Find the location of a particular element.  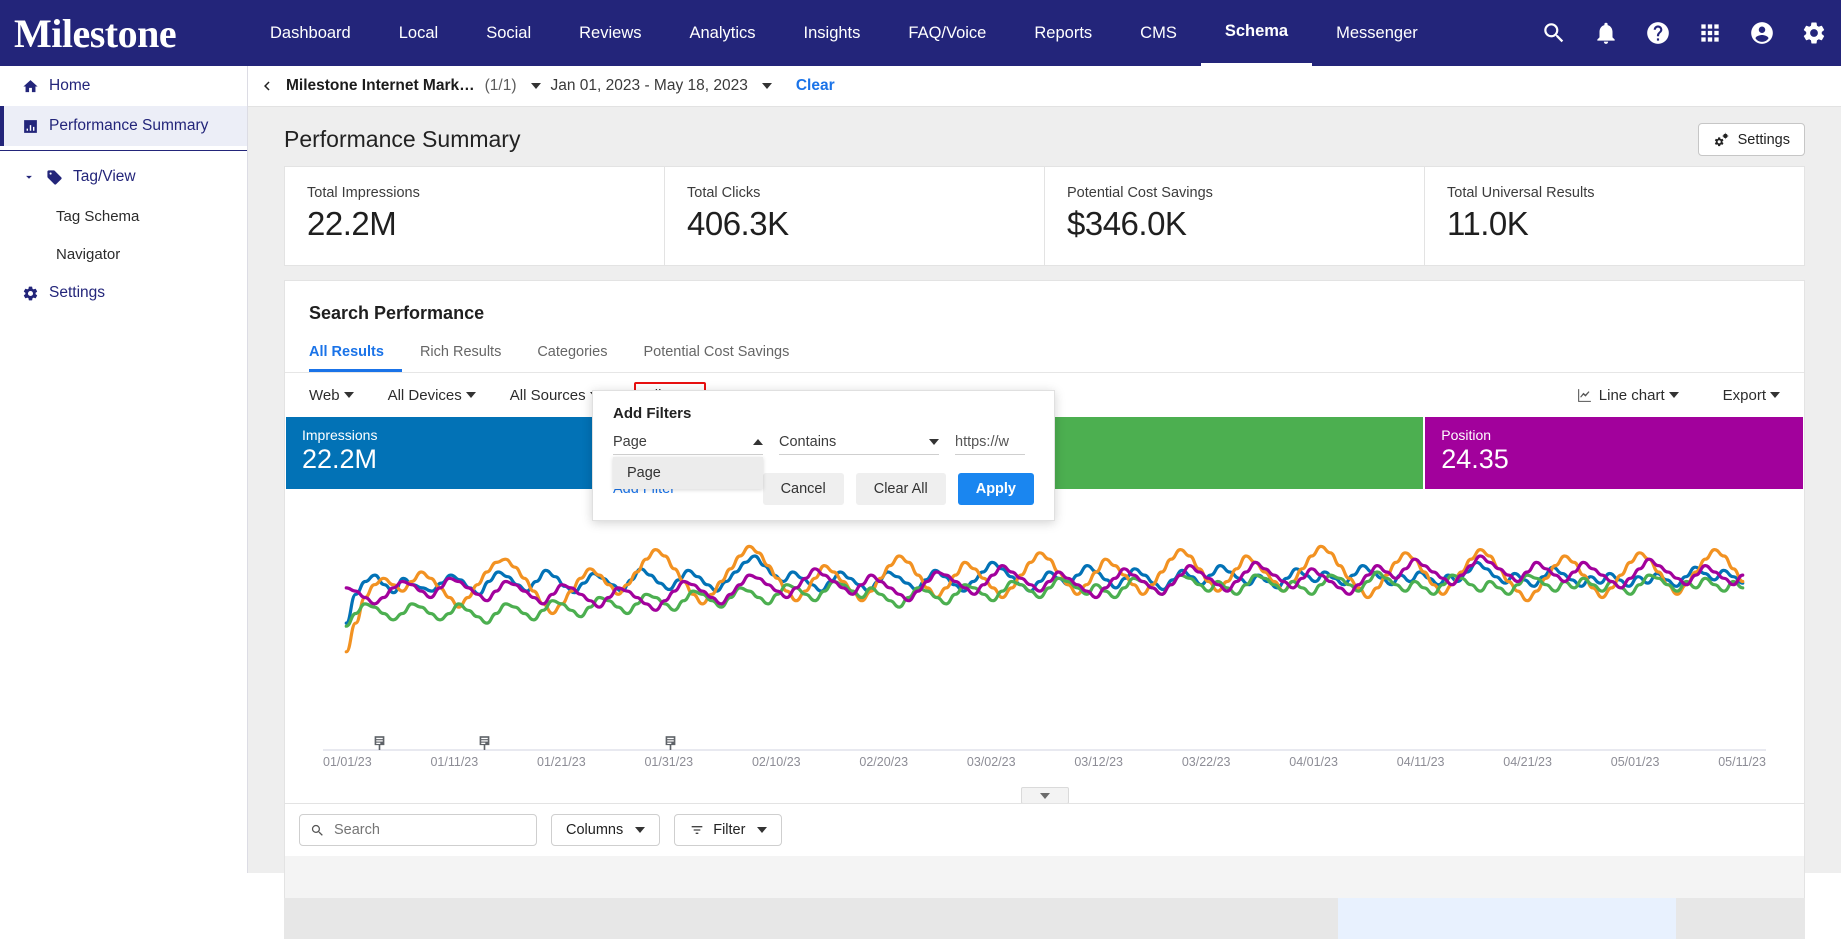

x-tick: 05/01/23 is located at coordinates (1635, 762).